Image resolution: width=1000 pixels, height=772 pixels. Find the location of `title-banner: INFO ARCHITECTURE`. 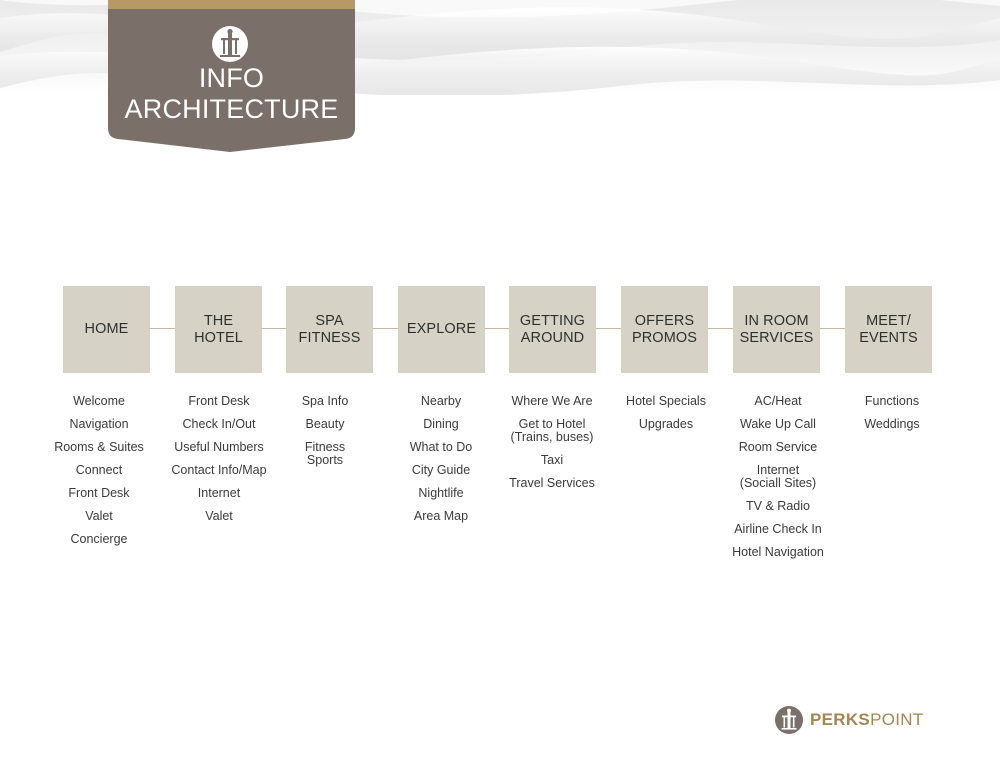

title-banner: INFO ARCHITECTURE is located at coordinates (231, 76).